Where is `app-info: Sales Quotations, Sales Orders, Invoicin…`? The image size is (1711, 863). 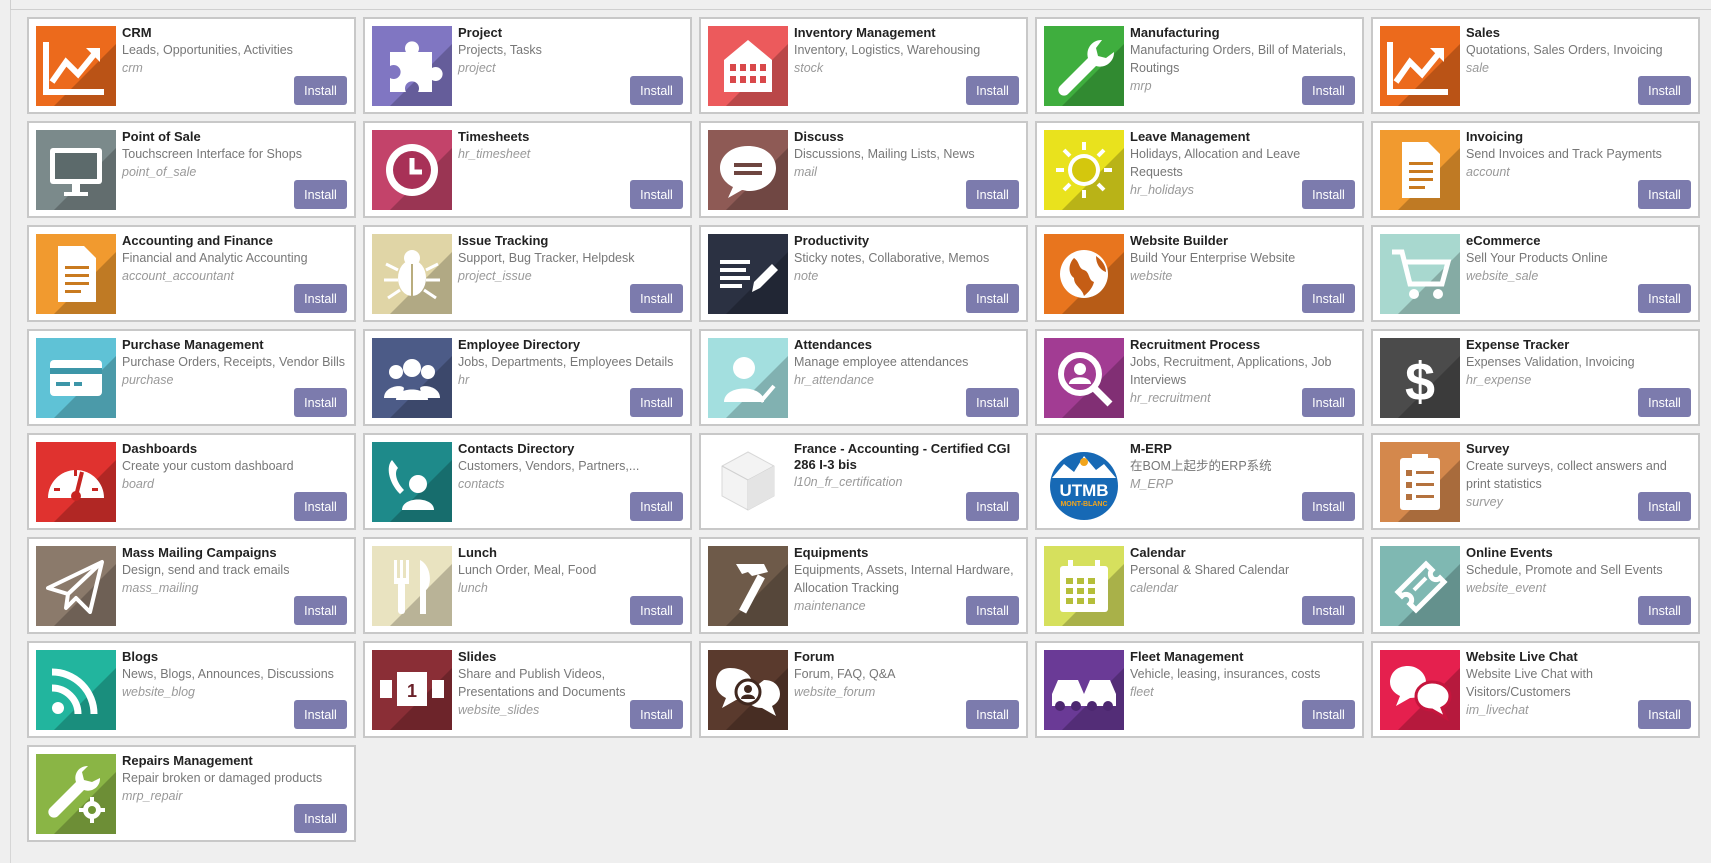
app-info: Sales Quotations, Sales Orders, Invoicin… is located at coordinates (1579, 51).